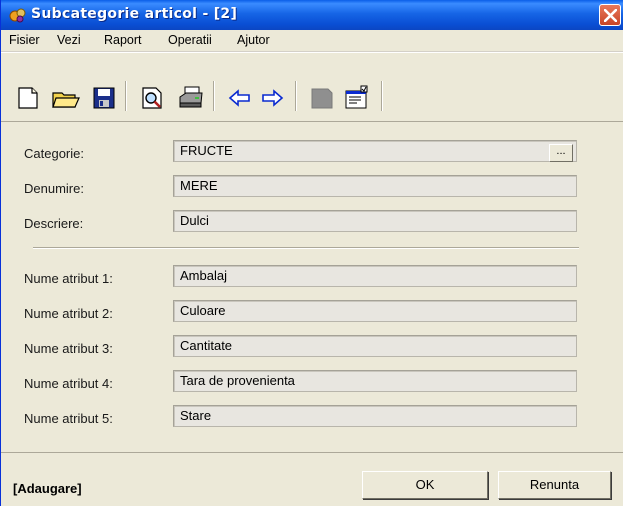 This screenshot has width=623, height=506. I want to click on atribut-5-label: Nume atribut 5:, so click(68, 418).